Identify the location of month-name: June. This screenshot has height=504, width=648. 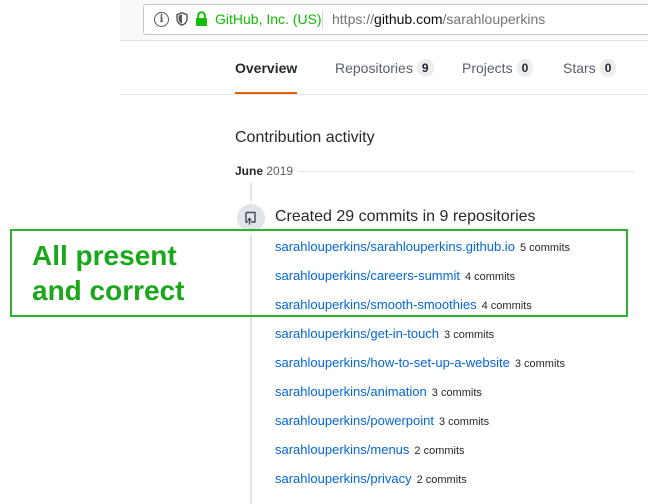
(249, 171).